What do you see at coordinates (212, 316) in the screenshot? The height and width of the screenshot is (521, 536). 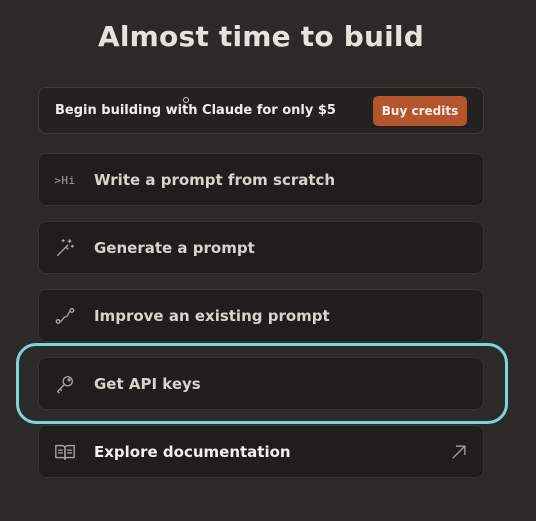 I see `option-label: Improve an existing prompt` at bounding box center [212, 316].